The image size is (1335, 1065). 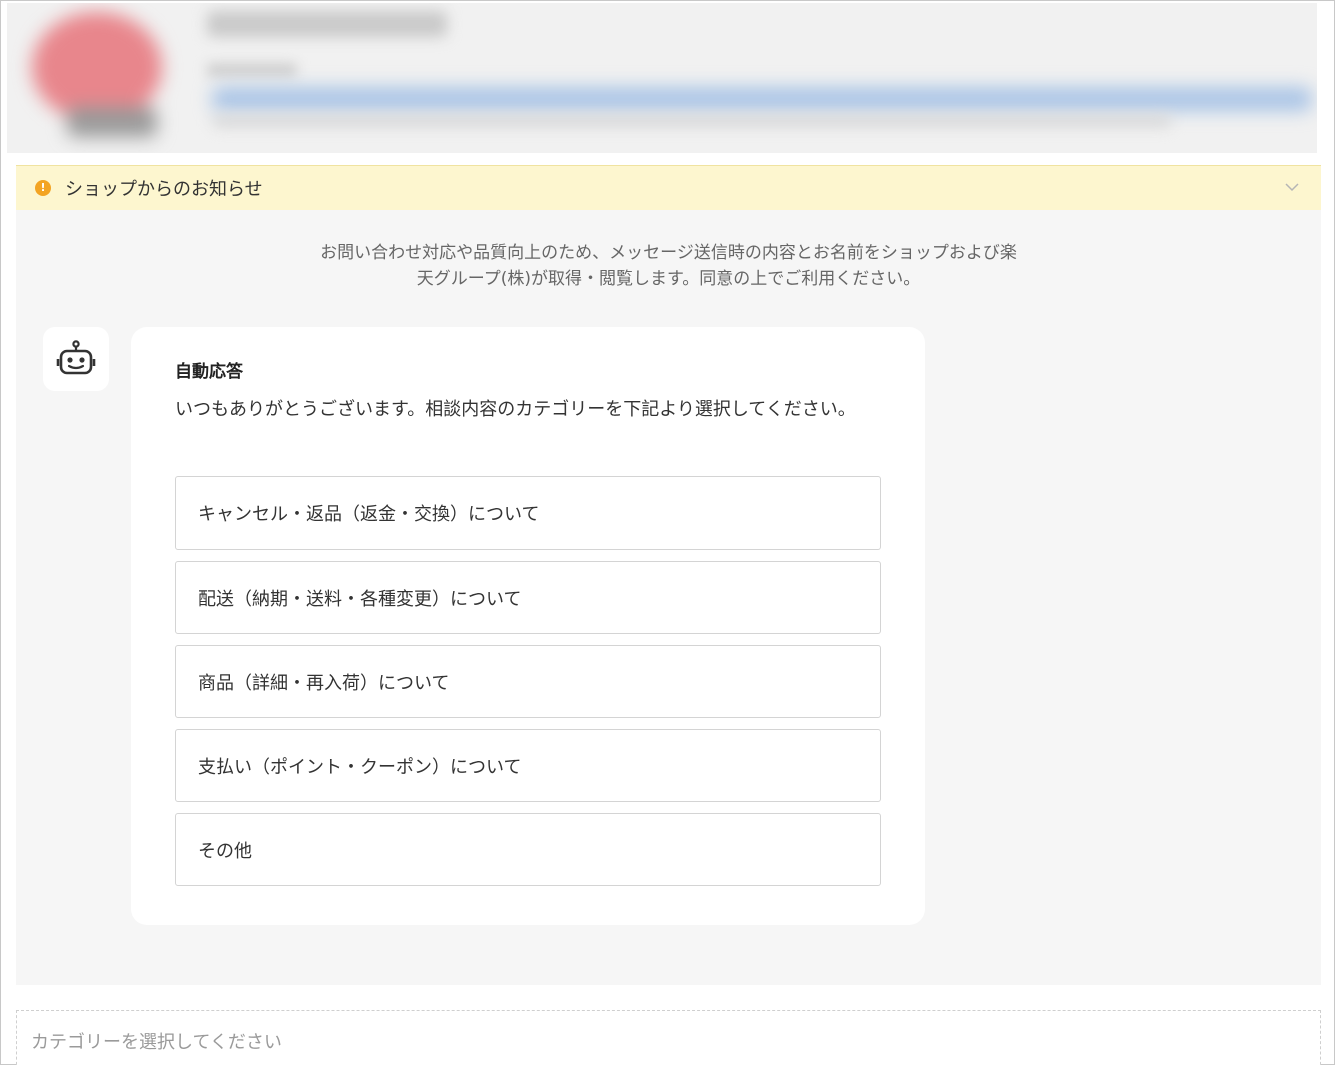 What do you see at coordinates (528, 681) in the screenshot?
I see `category-option-product: 商品（詳細・再入荷）について` at bounding box center [528, 681].